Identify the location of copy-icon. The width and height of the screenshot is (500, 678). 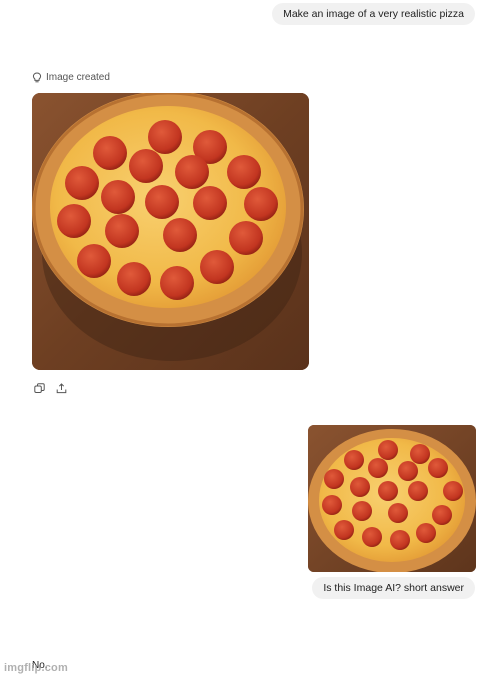
(39, 388).